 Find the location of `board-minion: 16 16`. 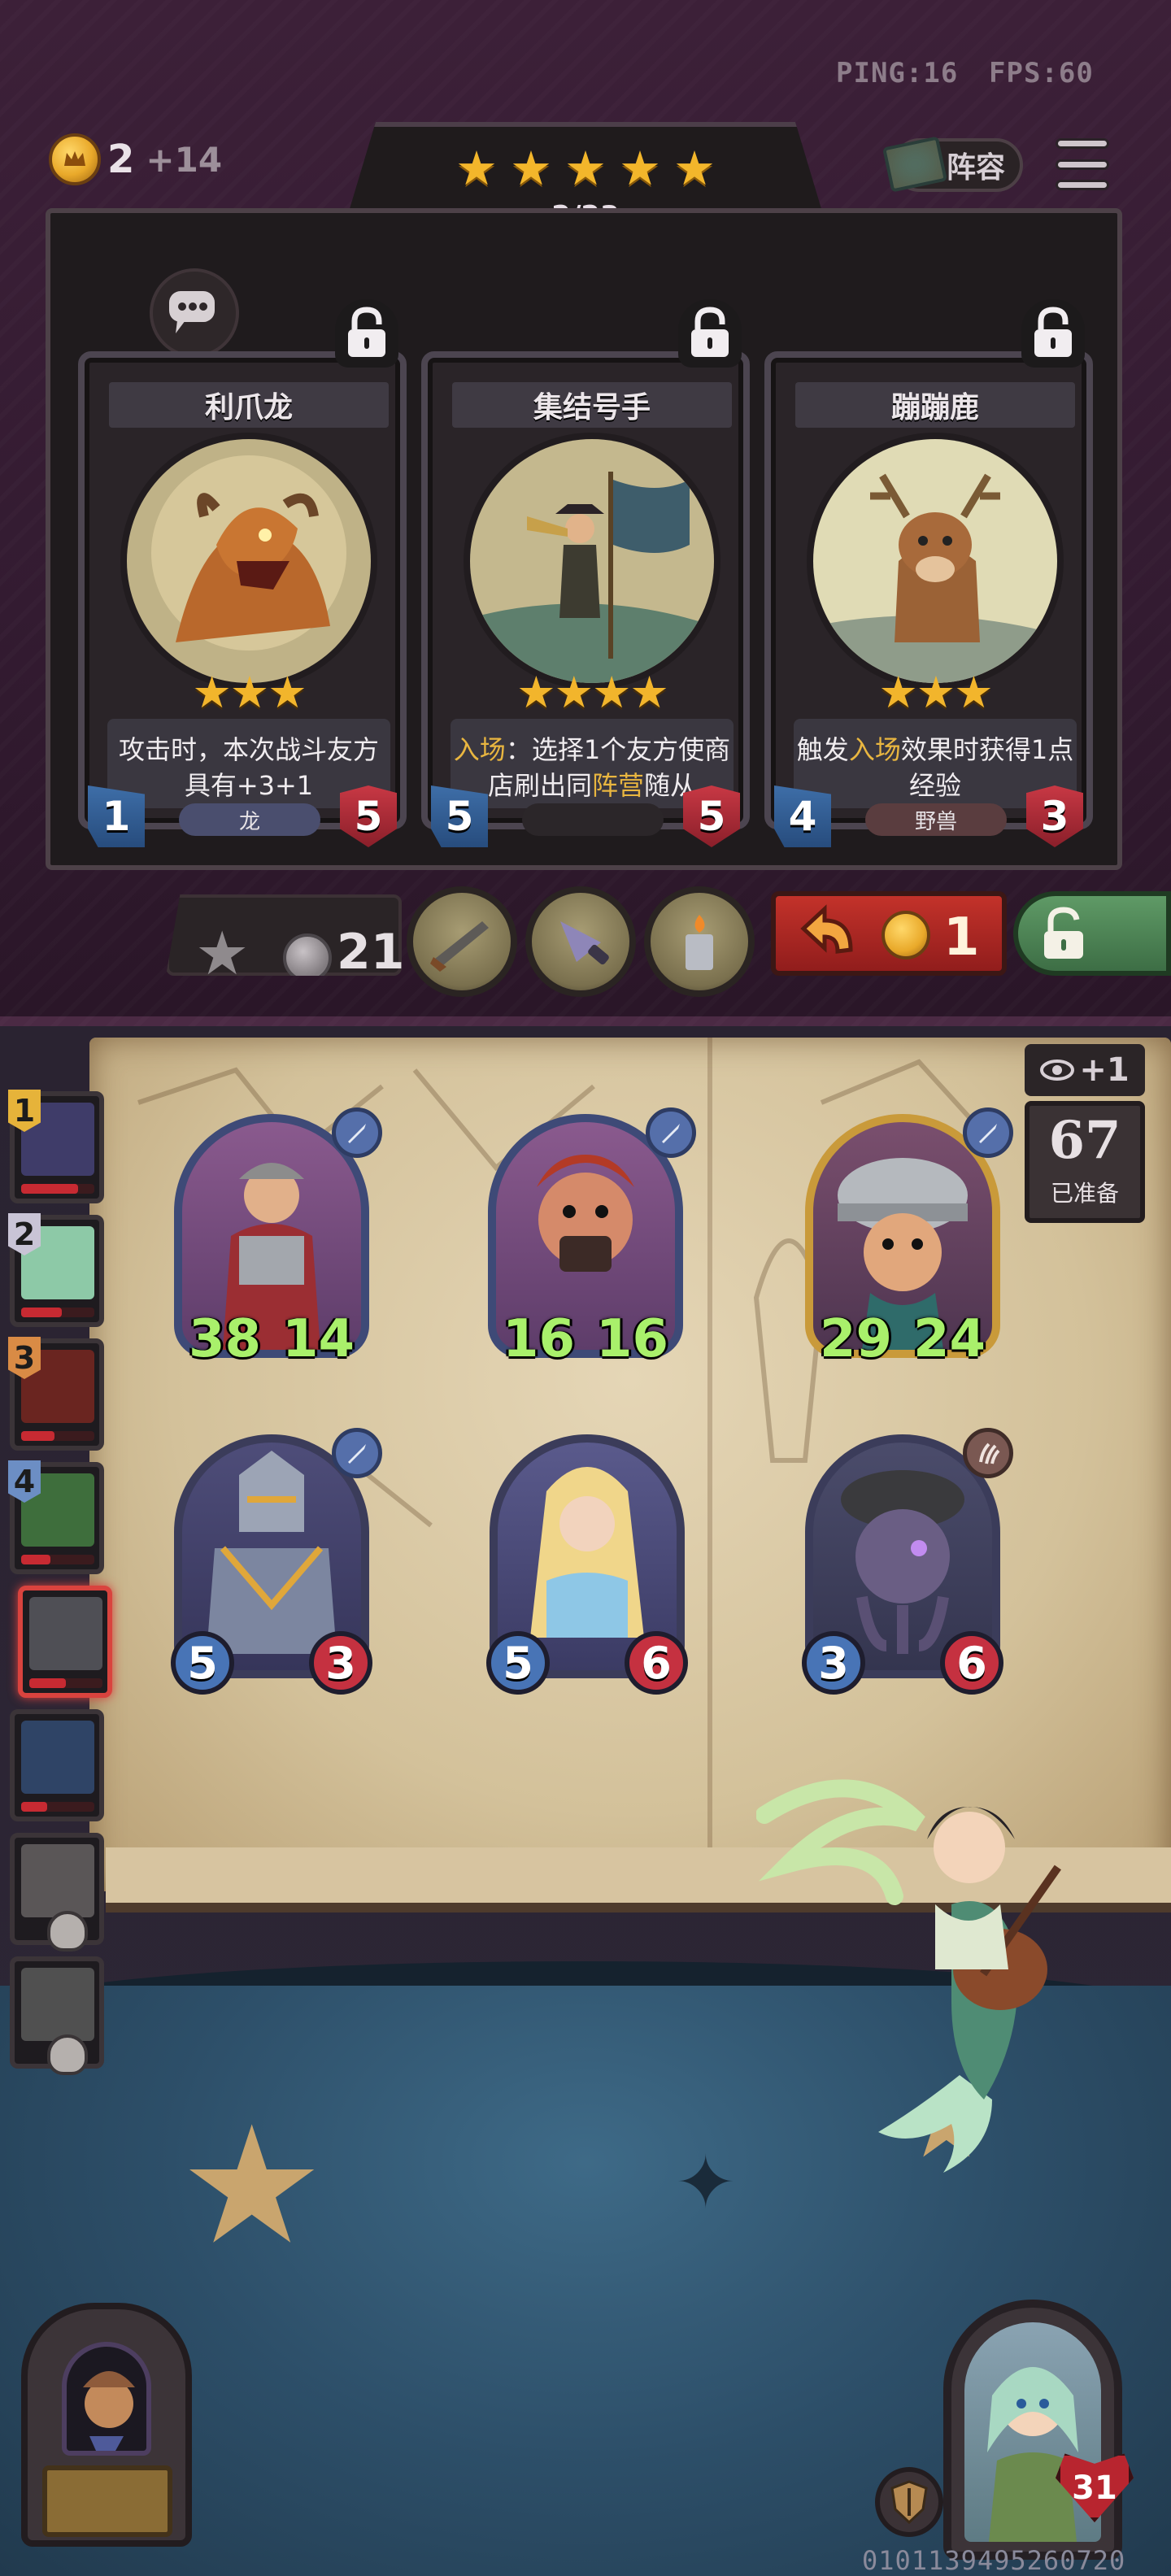

board-minion: 16 16 is located at coordinates (592, 1240).